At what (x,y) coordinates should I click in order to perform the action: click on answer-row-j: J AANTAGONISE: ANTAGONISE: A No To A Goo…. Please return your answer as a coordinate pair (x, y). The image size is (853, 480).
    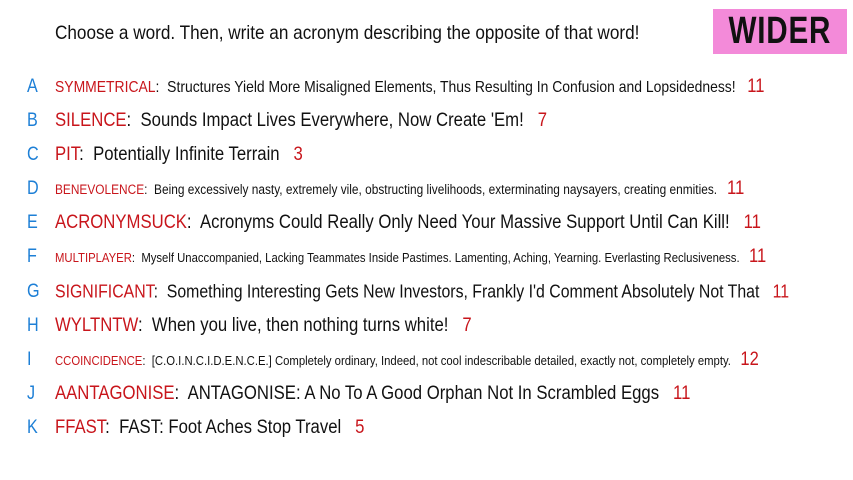
    Looking at the image, I should click on (426, 394).